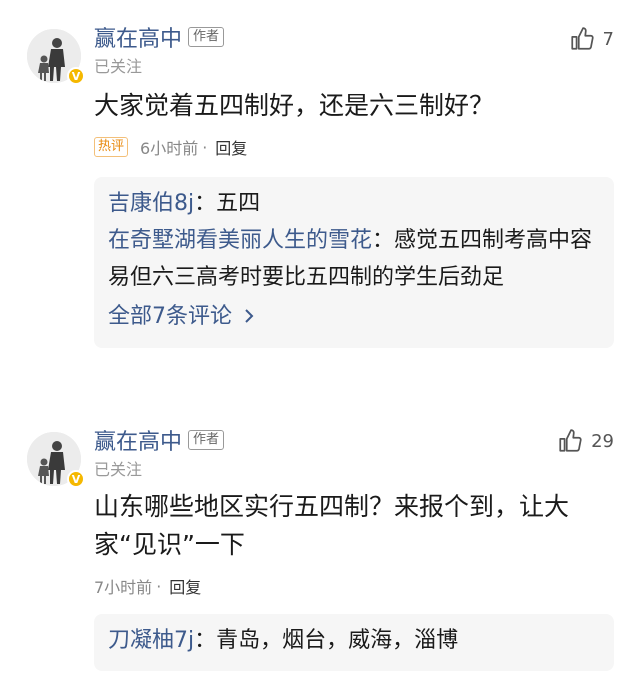 This screenshot has height=675, width=640. Describe the element at coordinates (205, 640) in the screenshot. I see `reply-colon: ：` at that location.